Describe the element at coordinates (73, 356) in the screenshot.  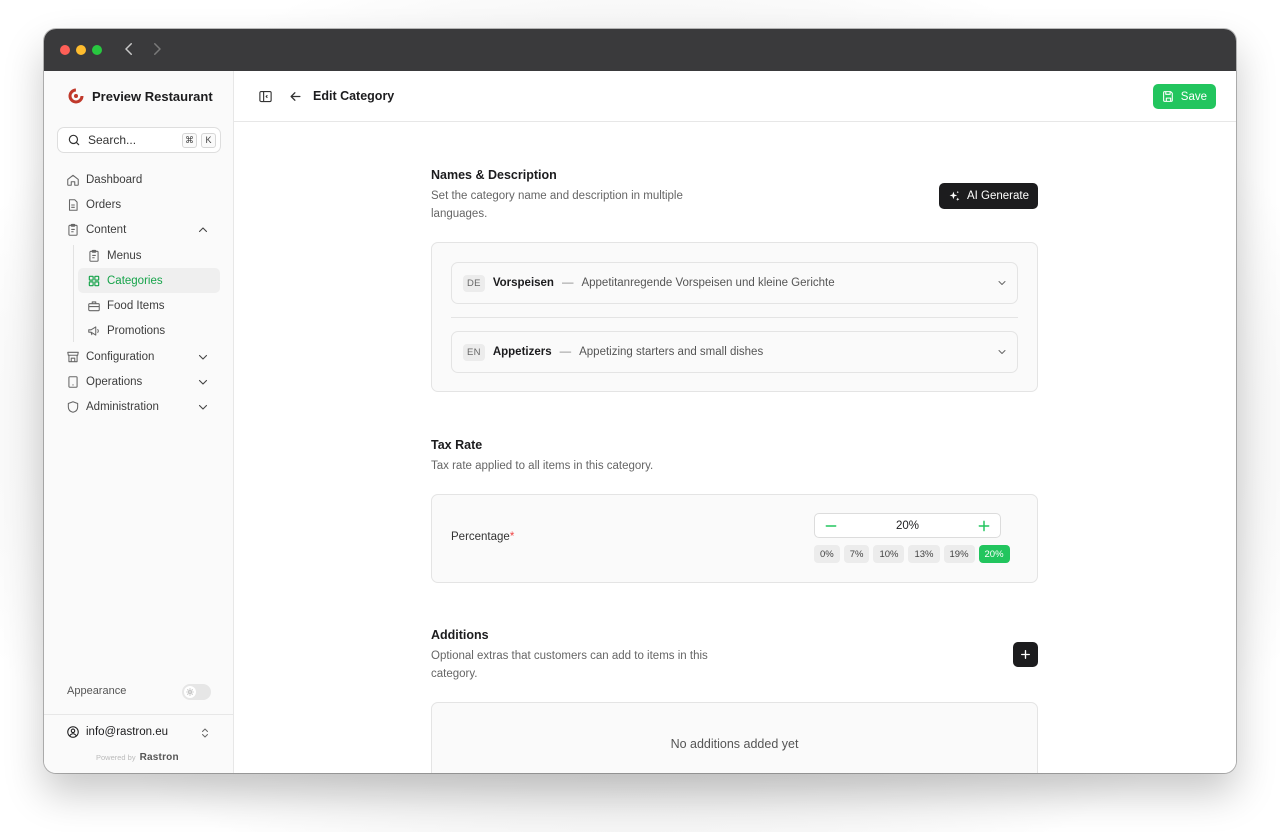
I see `store-icon` at that location.